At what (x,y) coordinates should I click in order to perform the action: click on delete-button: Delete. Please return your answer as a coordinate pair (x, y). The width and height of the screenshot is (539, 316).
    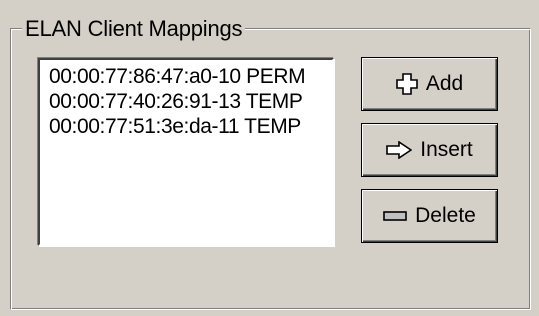
    Looking at the image, I should click on (429, 216).